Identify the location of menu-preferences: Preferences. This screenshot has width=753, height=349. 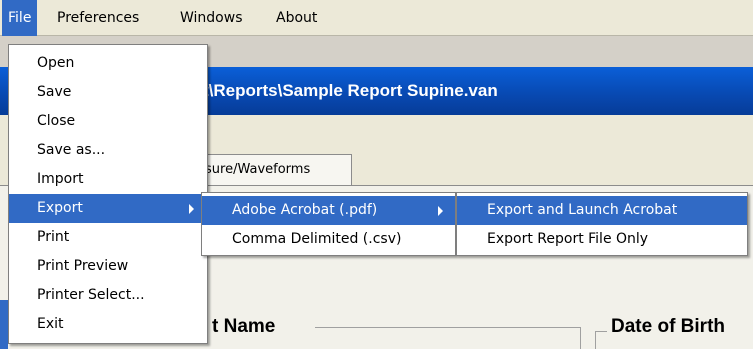
(98, 18).